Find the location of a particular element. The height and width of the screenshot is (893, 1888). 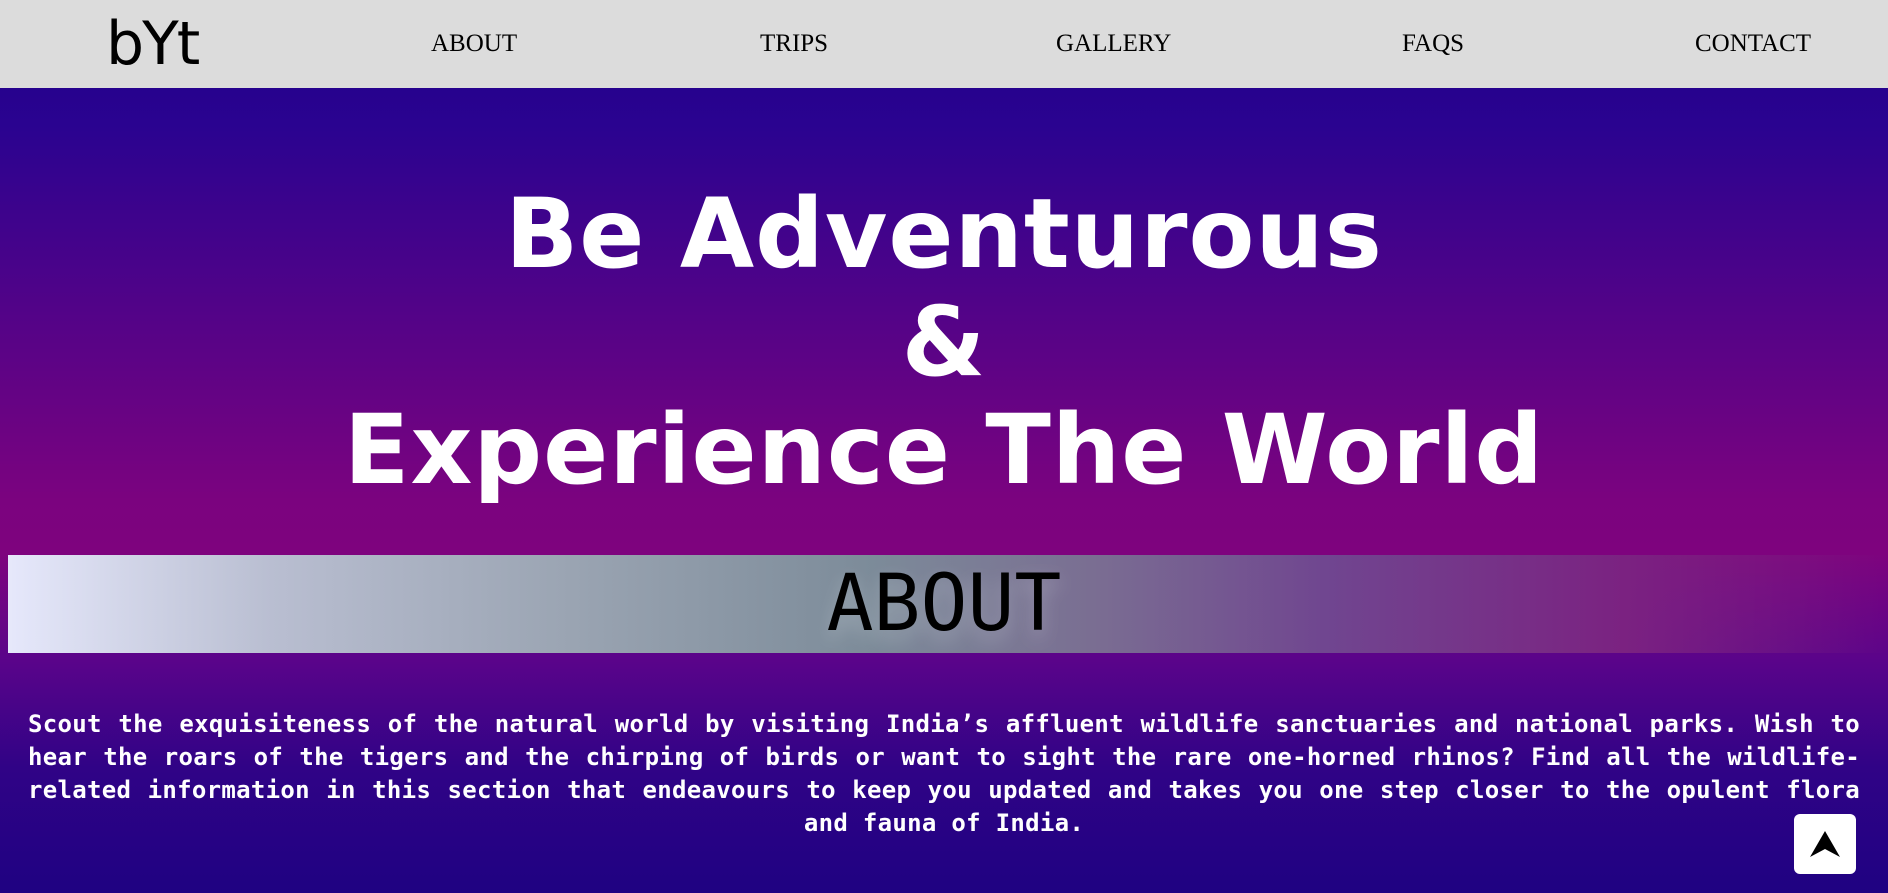

arrow-up-icon is located at coordinates (1825, 844).